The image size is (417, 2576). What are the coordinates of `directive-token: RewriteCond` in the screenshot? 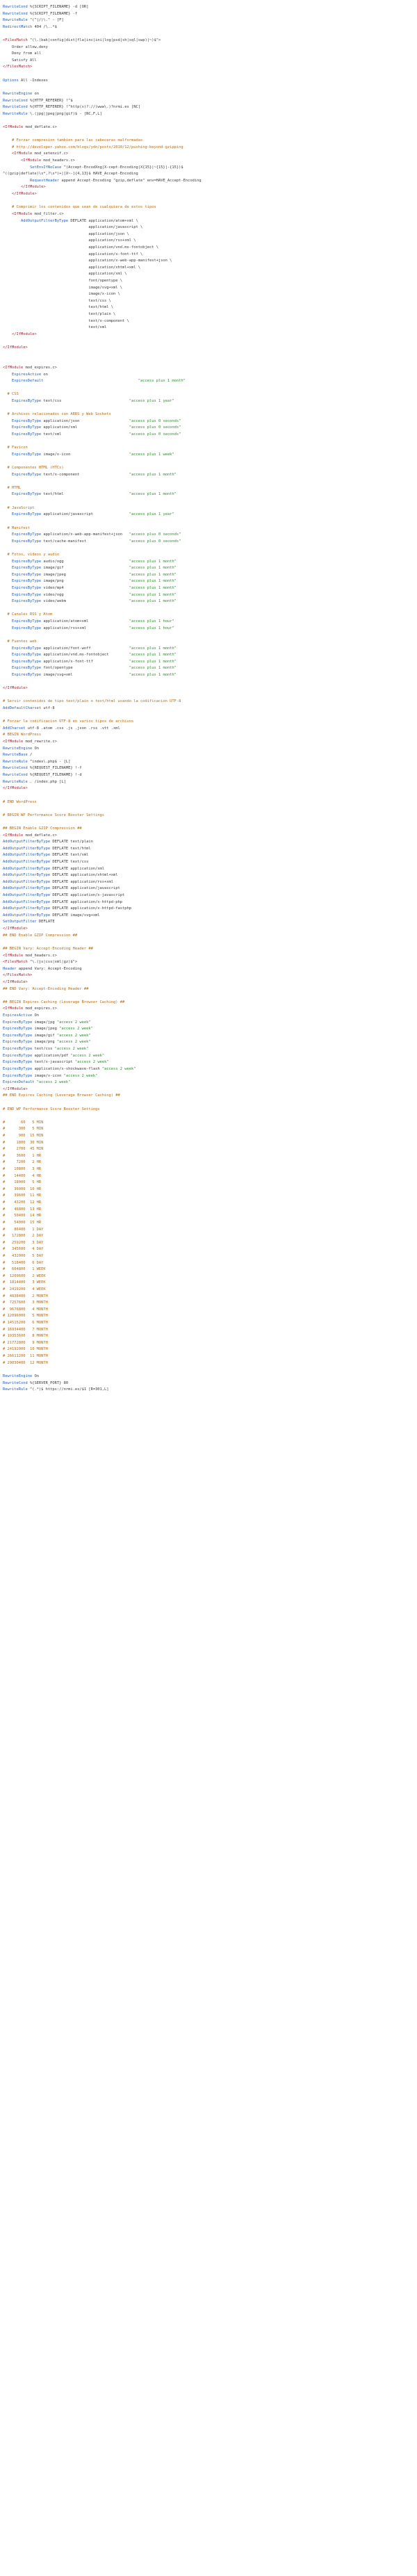 It's located at (15, 100).